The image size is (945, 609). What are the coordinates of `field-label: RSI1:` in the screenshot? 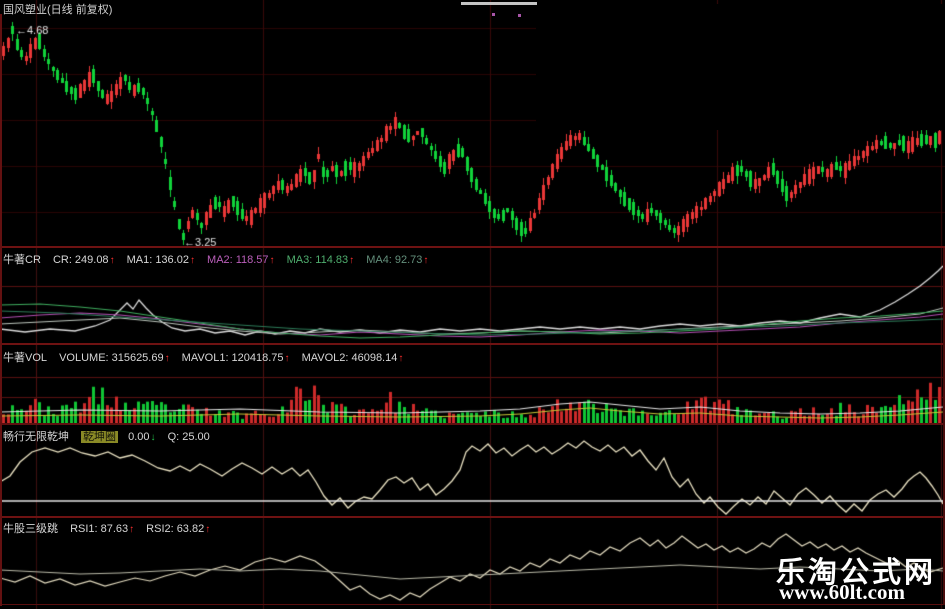 It's located at (84, 529).